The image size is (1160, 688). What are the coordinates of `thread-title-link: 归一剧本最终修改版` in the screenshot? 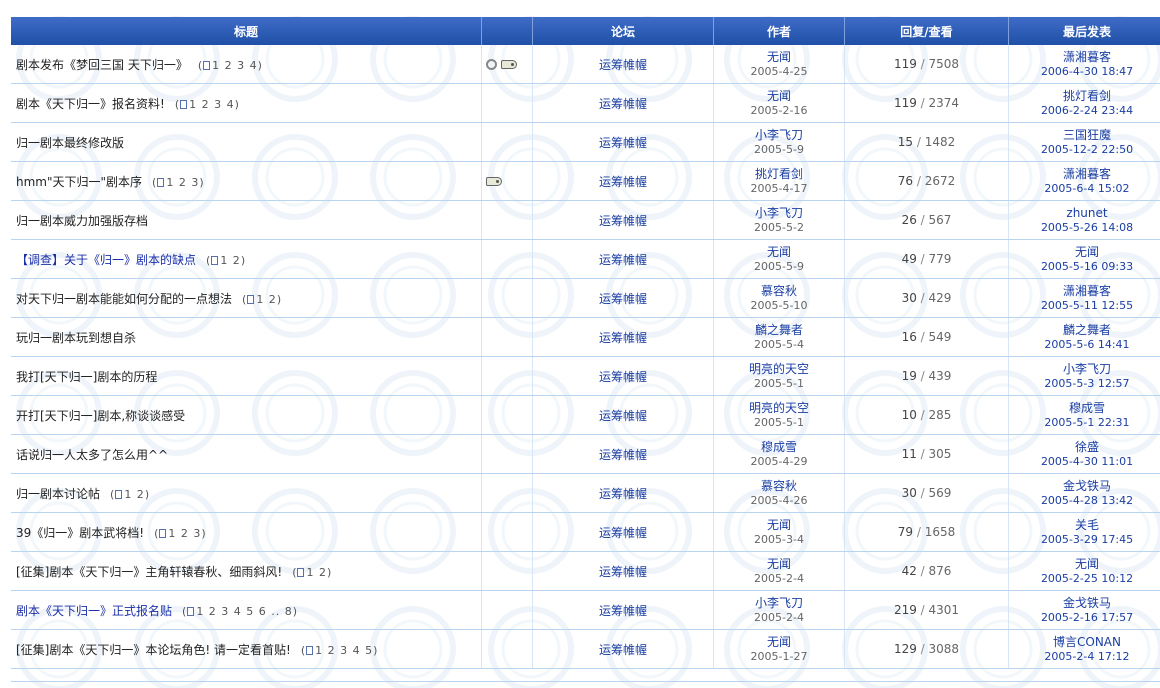 It's located at (70, 143).